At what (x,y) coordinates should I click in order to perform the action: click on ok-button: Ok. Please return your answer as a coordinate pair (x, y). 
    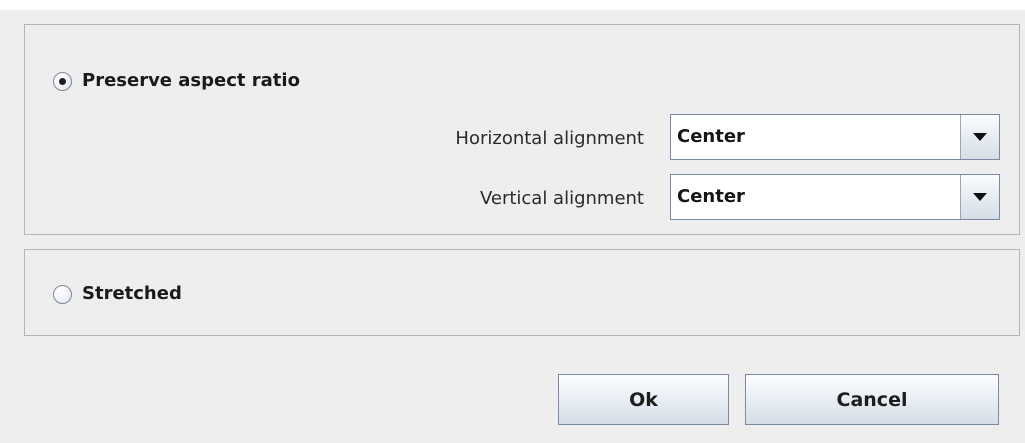
    Looking at the image, I should click on (643, 399).